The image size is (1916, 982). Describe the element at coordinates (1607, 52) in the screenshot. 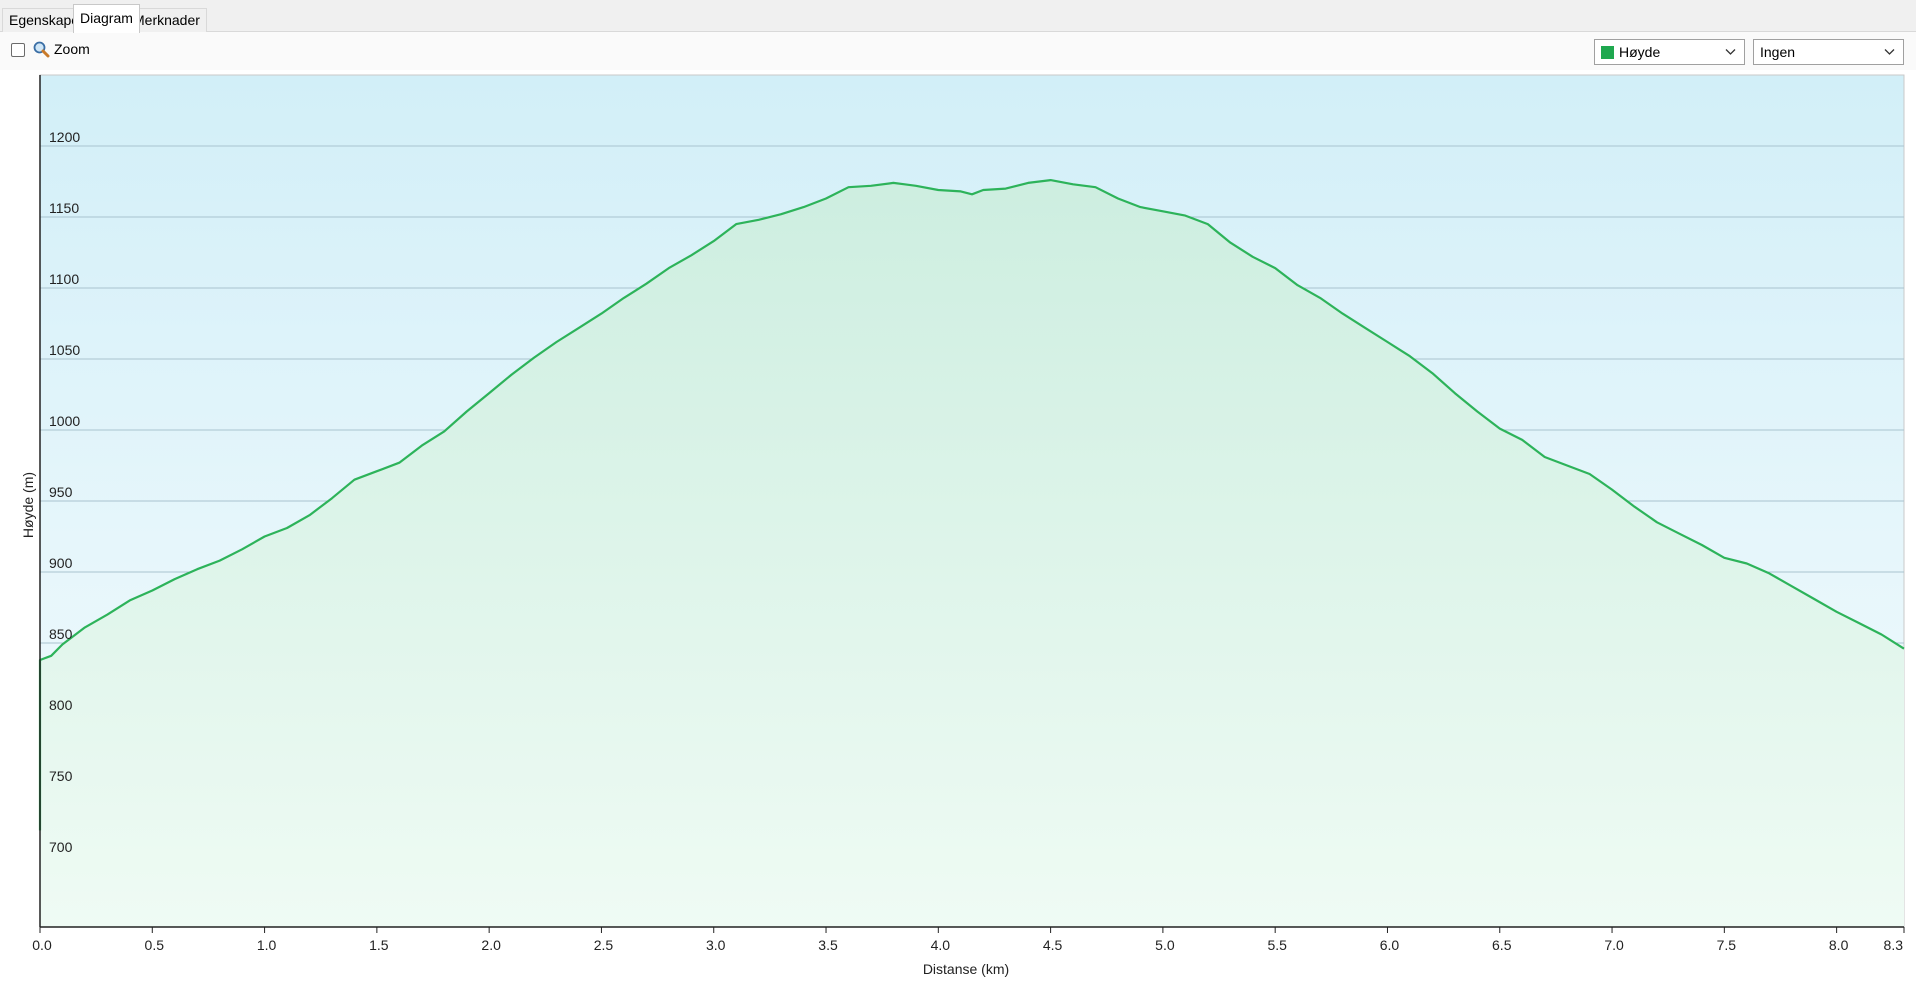

I see `series-color-swatch` at that location.